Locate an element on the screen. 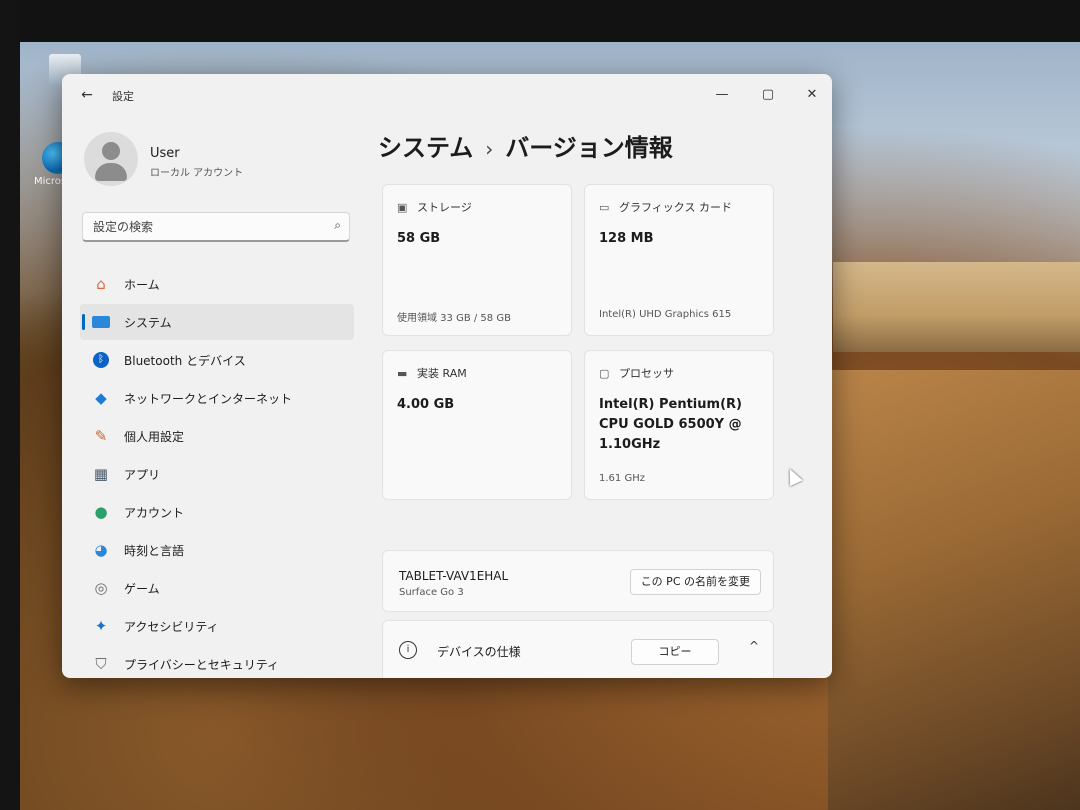  avatar-body-shape is located at coordinates (111, 172).